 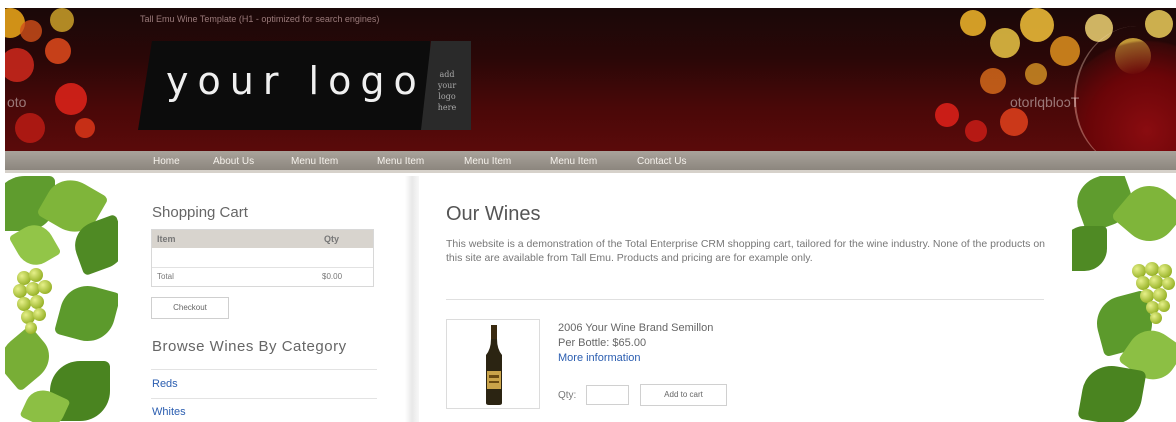 What do you see at coordinates (599, 358) in the screenshot?
I see `more-information-link: More information` at bounding box center [599, 358].